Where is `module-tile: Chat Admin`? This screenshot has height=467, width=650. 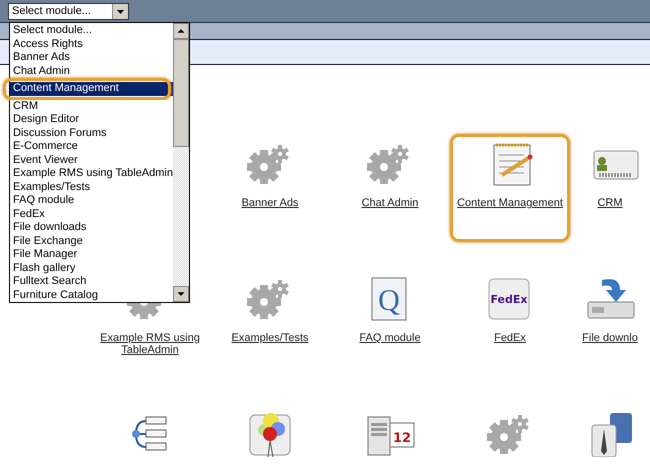 module-tile: Chat Admin is located at coordinates (390, 188).